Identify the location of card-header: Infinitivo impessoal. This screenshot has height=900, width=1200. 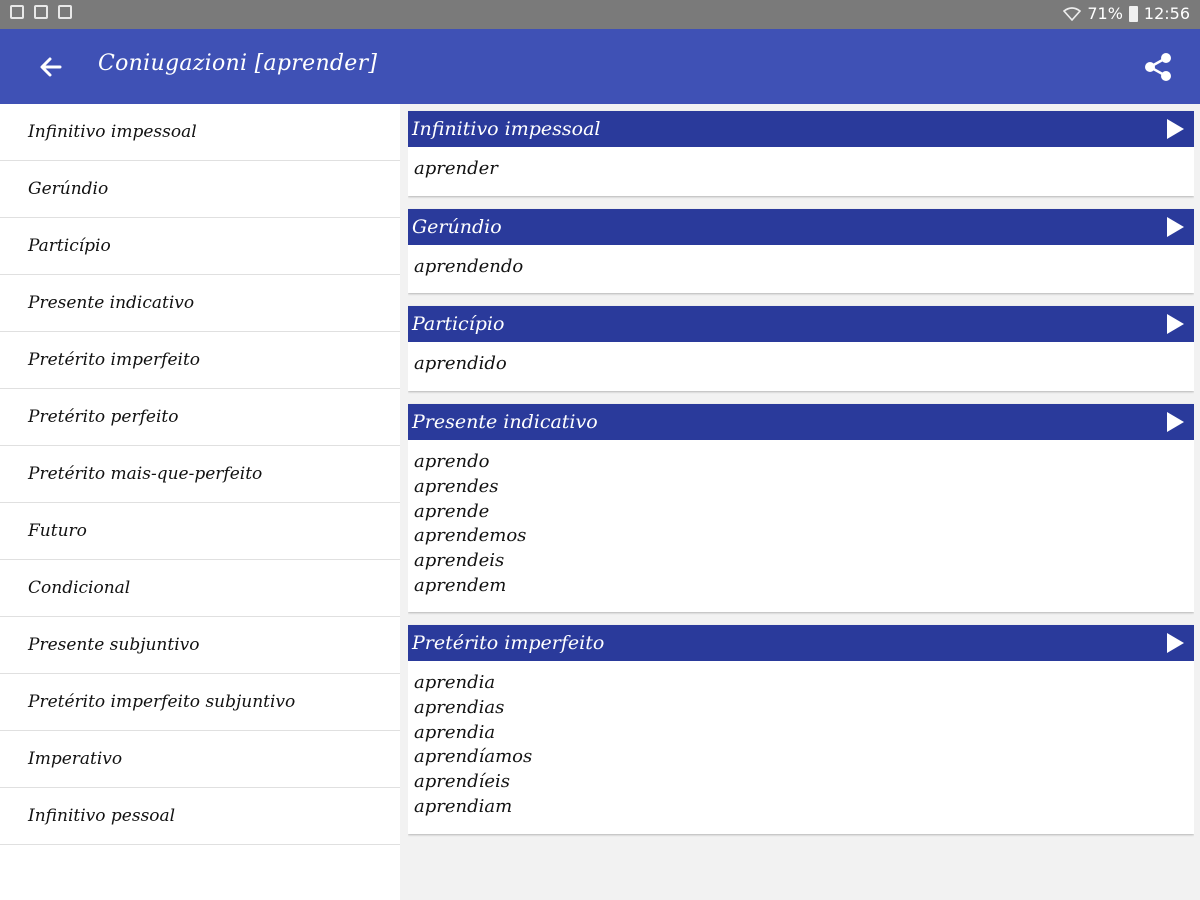
(801, 129).